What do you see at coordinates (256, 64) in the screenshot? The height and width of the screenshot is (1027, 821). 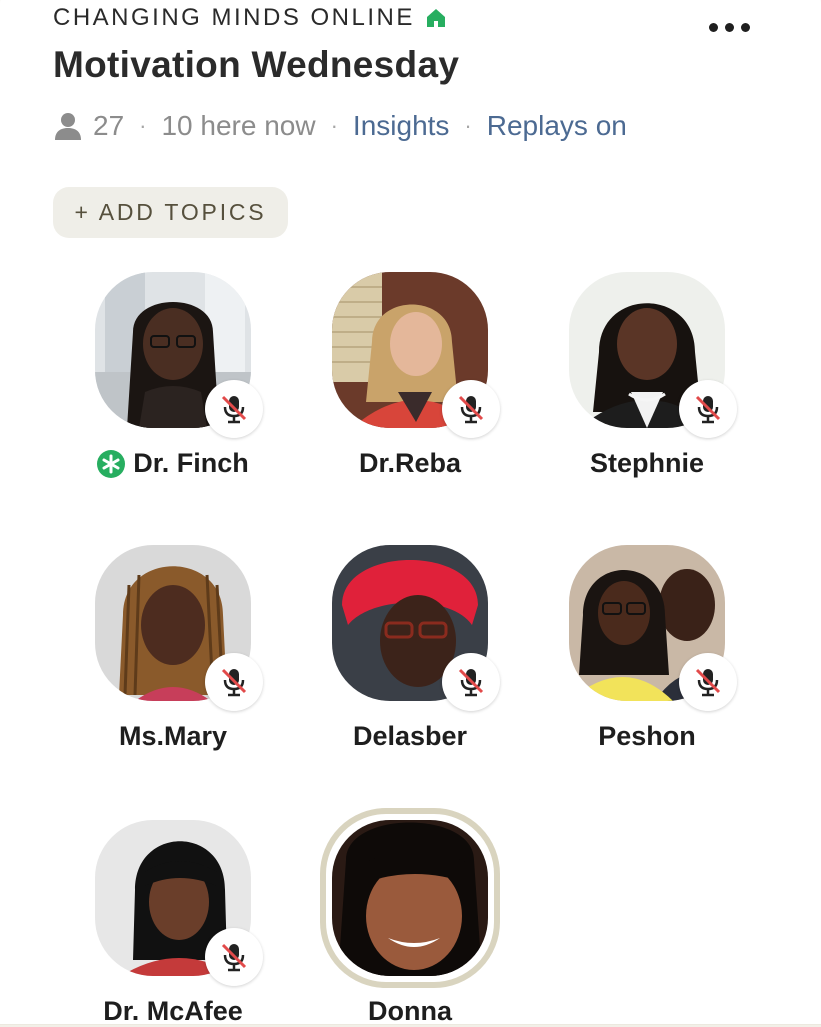 I see `room-title: Motivation Wednesday` at bounding box center [256, 64].